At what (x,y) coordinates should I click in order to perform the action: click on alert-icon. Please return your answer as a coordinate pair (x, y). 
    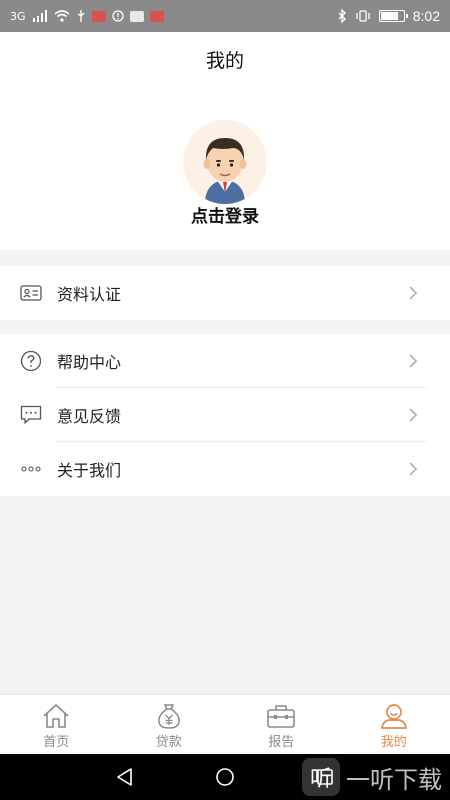
    Looking at the image, I should click on (117, 16).